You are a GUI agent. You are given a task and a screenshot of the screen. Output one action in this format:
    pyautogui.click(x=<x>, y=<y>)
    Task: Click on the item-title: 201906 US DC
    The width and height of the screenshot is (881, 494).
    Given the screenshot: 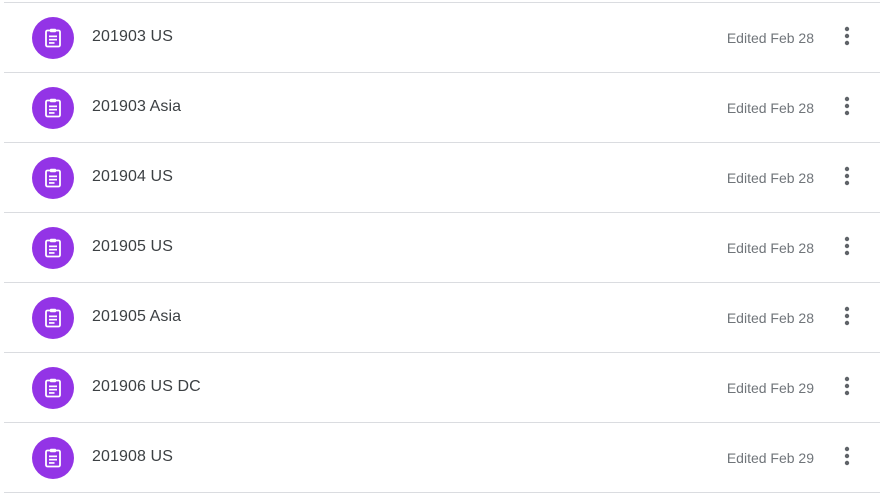 What is the action you would take?
    pyautogui.click(x=146, y=386)
    